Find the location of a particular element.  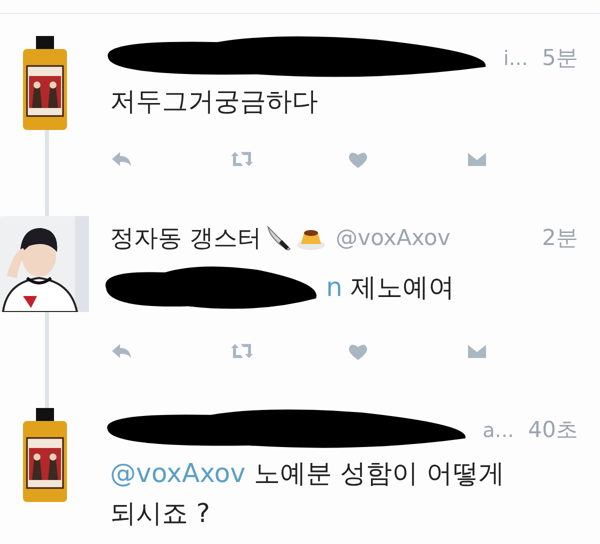

tweet-text: 저두그거궁금하다 is located at coordinates (214, 102).